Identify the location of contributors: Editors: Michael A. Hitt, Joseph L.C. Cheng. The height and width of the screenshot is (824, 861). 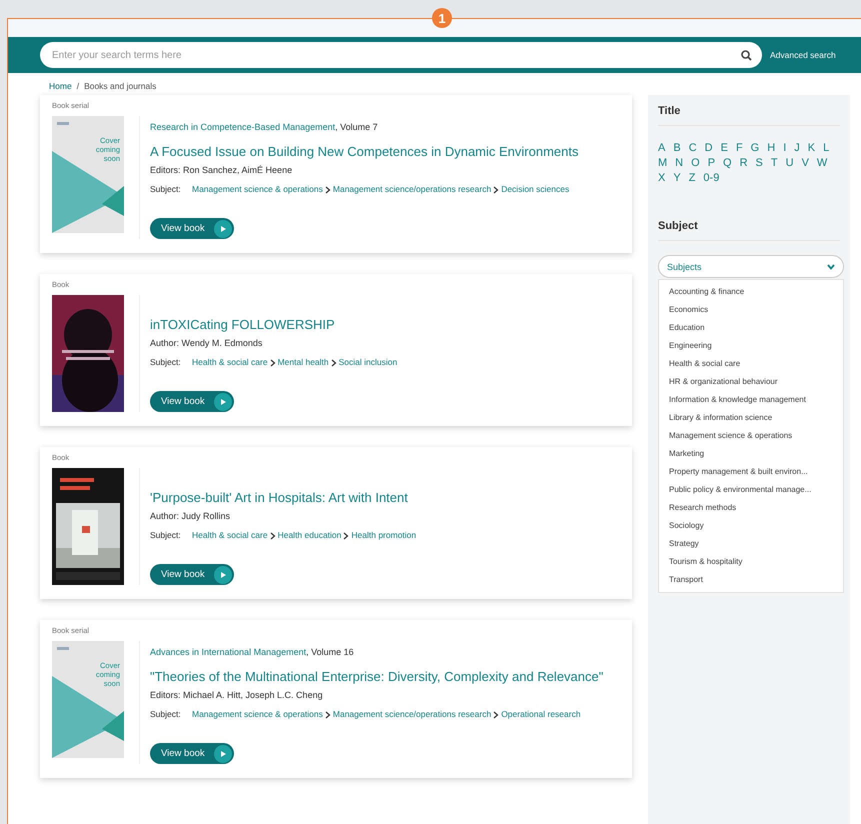
(237, 695).